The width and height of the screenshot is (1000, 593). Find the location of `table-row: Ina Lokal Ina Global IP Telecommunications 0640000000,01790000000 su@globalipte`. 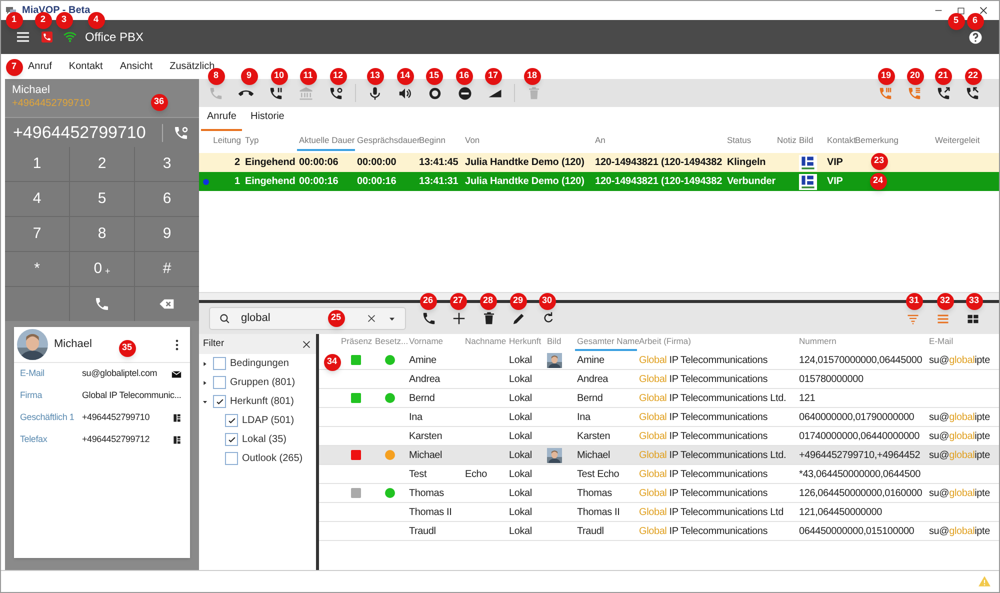

table-row: Ina Lokal Ina Global IP Telecommunications 0640000000,01790000000 su@globalipte is located at coordinates (659, 417).